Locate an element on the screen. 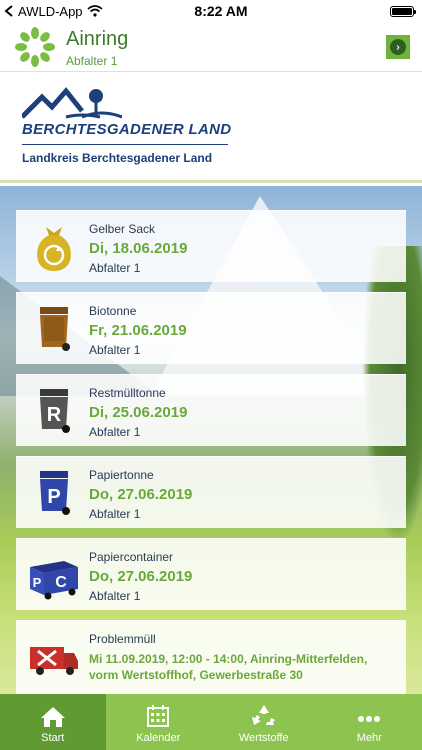 Image resolution: width=422 pixels, height=750 pixels. back-arrow-icon is located at coordinates (8, 11).